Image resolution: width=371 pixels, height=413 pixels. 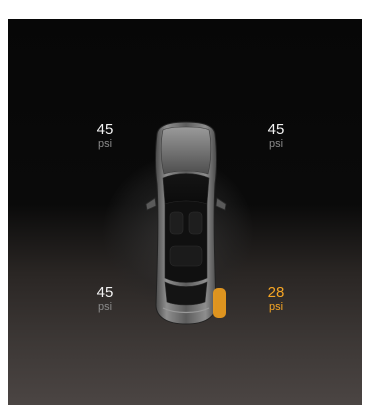 What do you see at coordinates (105, 144) in the screenshot?
I see `tire-front-left-unit: psi` at bounding box center [105, 144].